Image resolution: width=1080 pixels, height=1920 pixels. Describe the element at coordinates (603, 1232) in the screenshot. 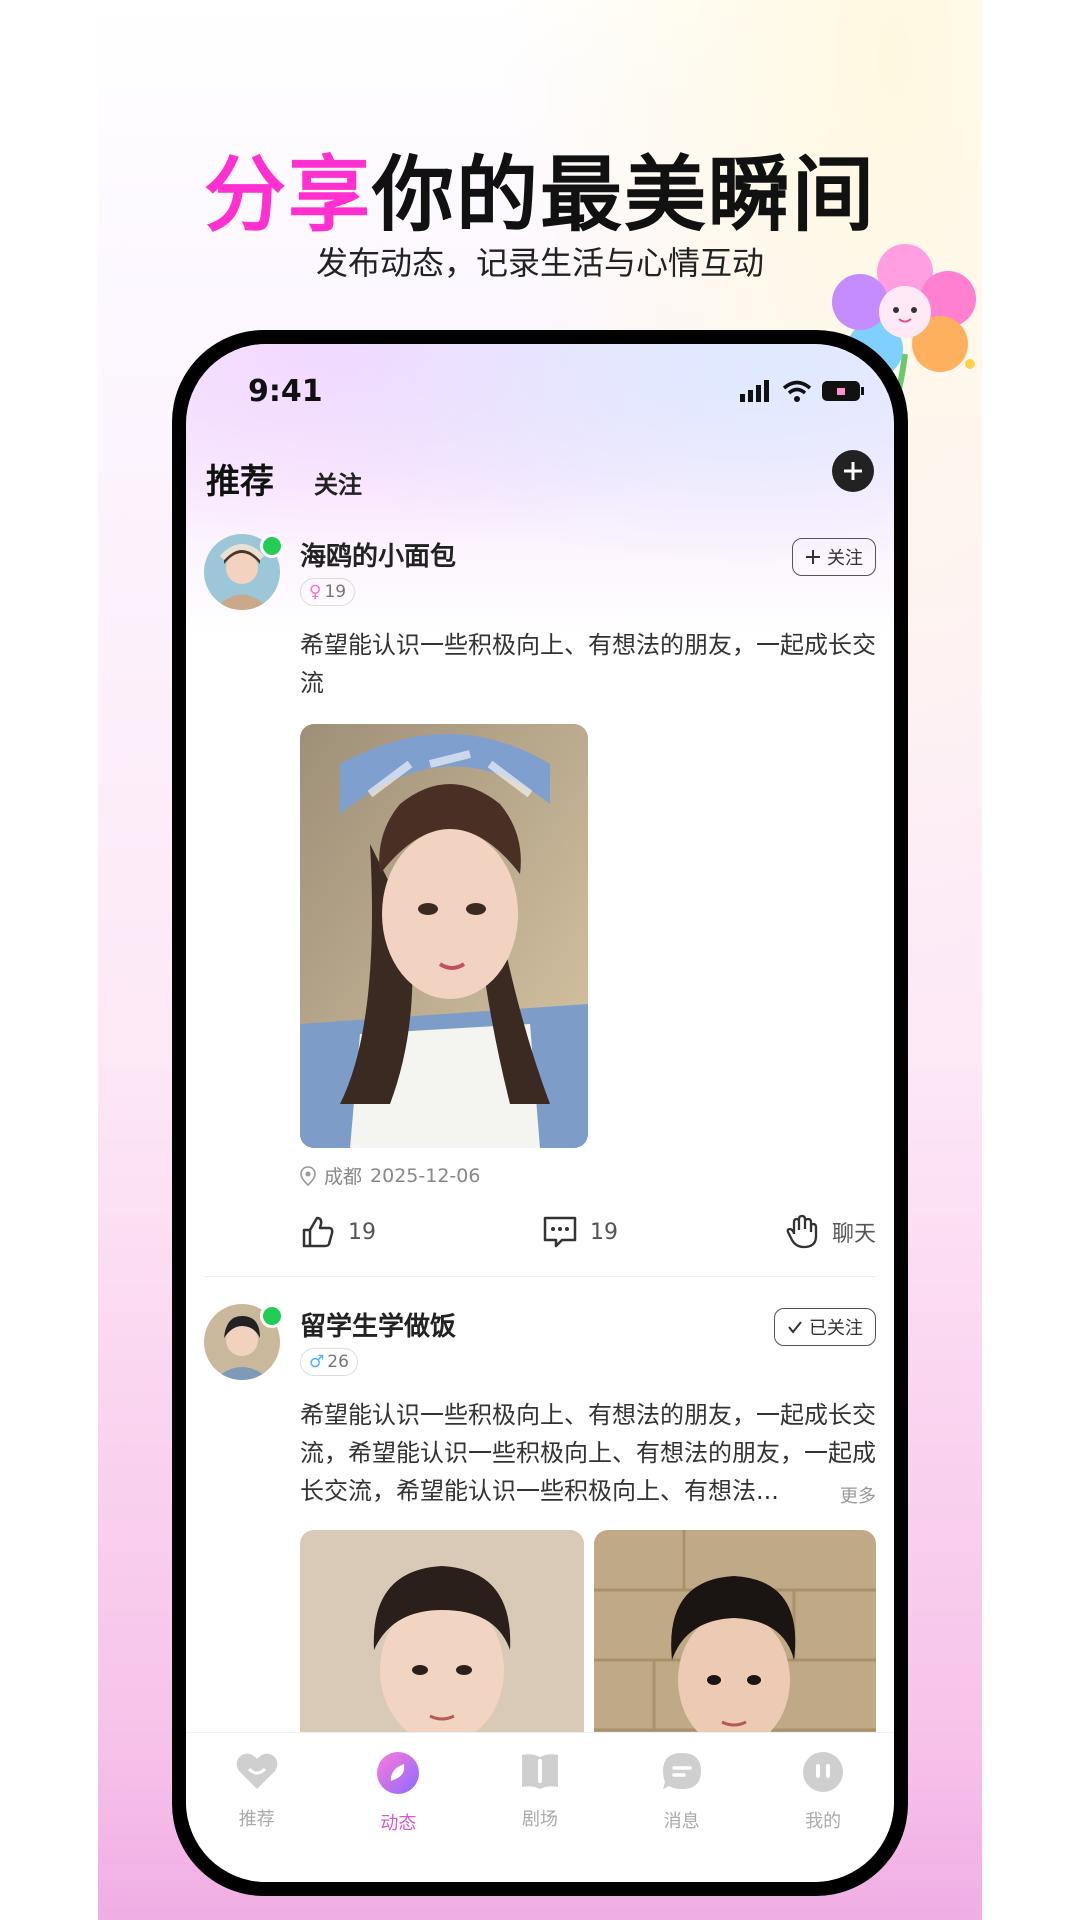

I see `comment-count: 19` at that location.